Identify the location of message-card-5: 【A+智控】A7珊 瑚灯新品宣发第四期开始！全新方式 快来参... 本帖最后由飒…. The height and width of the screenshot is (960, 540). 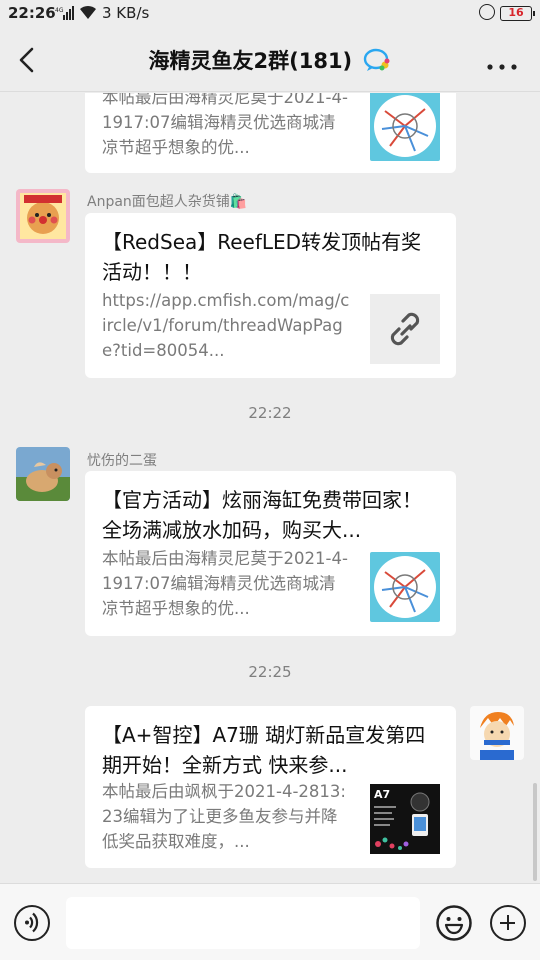
(270, 787).